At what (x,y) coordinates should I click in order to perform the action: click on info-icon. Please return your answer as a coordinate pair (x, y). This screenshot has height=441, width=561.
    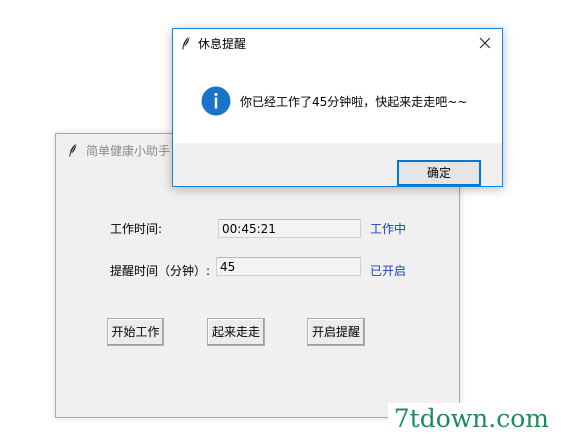
    Looking at the image, I should click on (216, 101).